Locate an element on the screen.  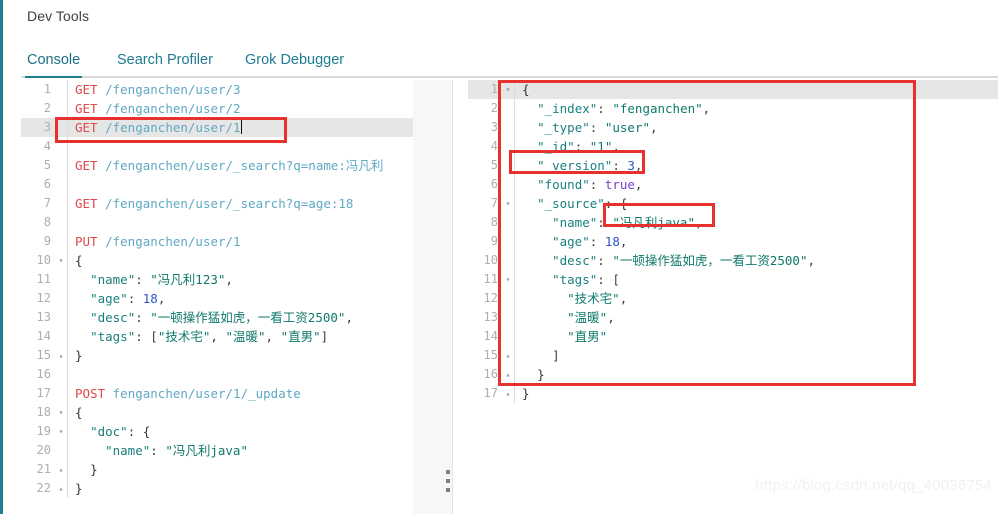
code-line-text: "_type": "user", is located at coordinates (597, 127).